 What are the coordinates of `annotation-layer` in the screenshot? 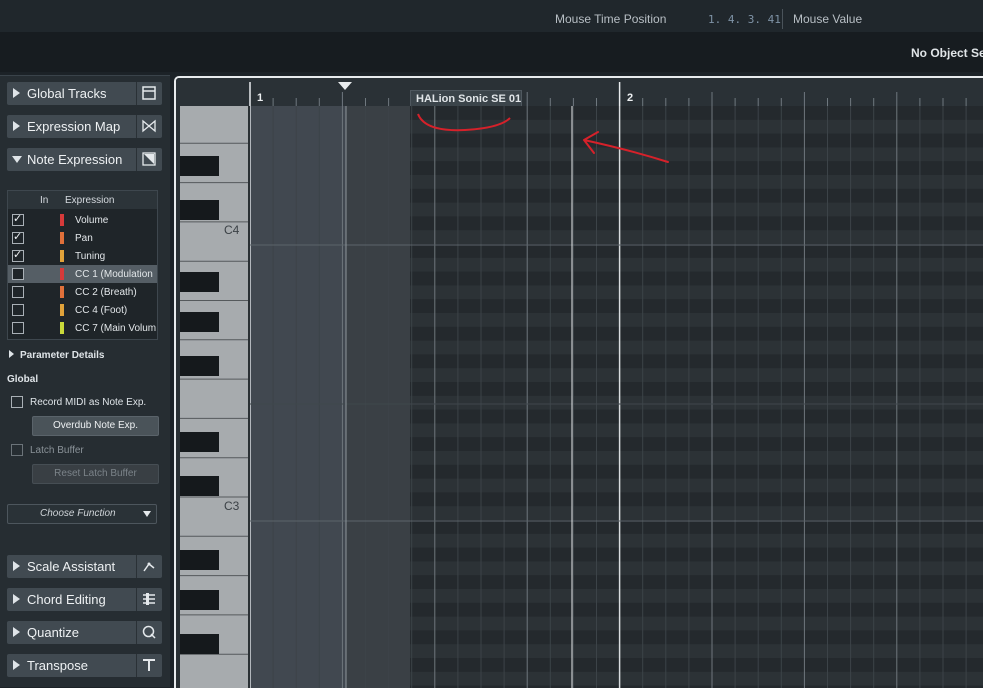 It's located at (543, 138).